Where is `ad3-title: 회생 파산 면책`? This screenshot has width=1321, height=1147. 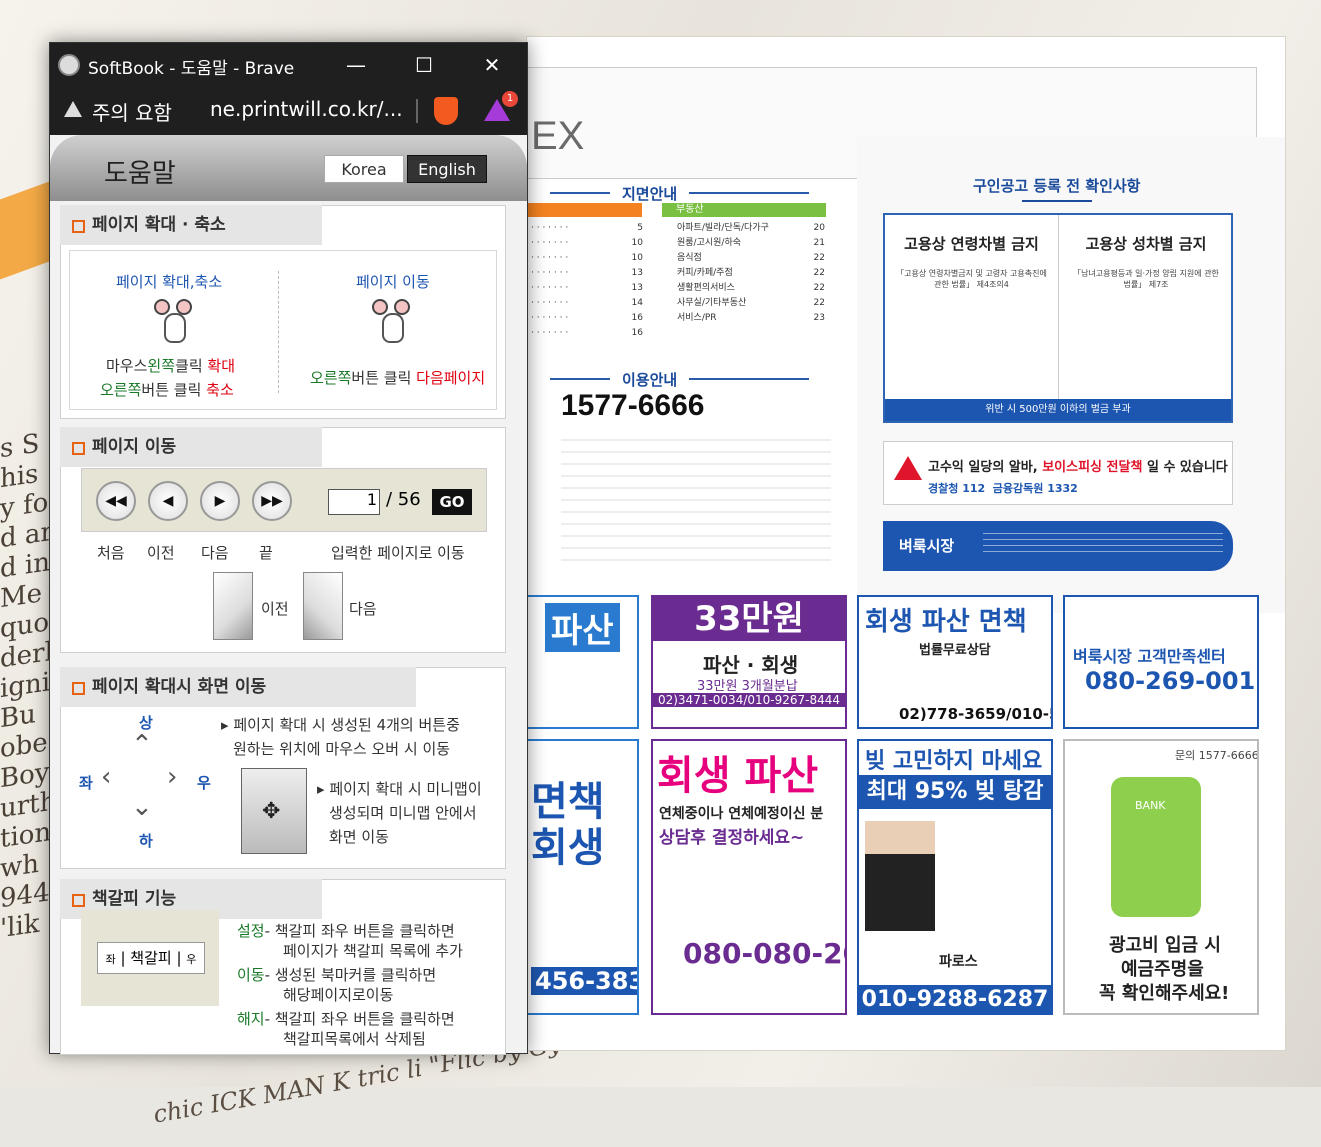
ad3-title: 회생 파산 면책 is located at coordinates (946, 619).